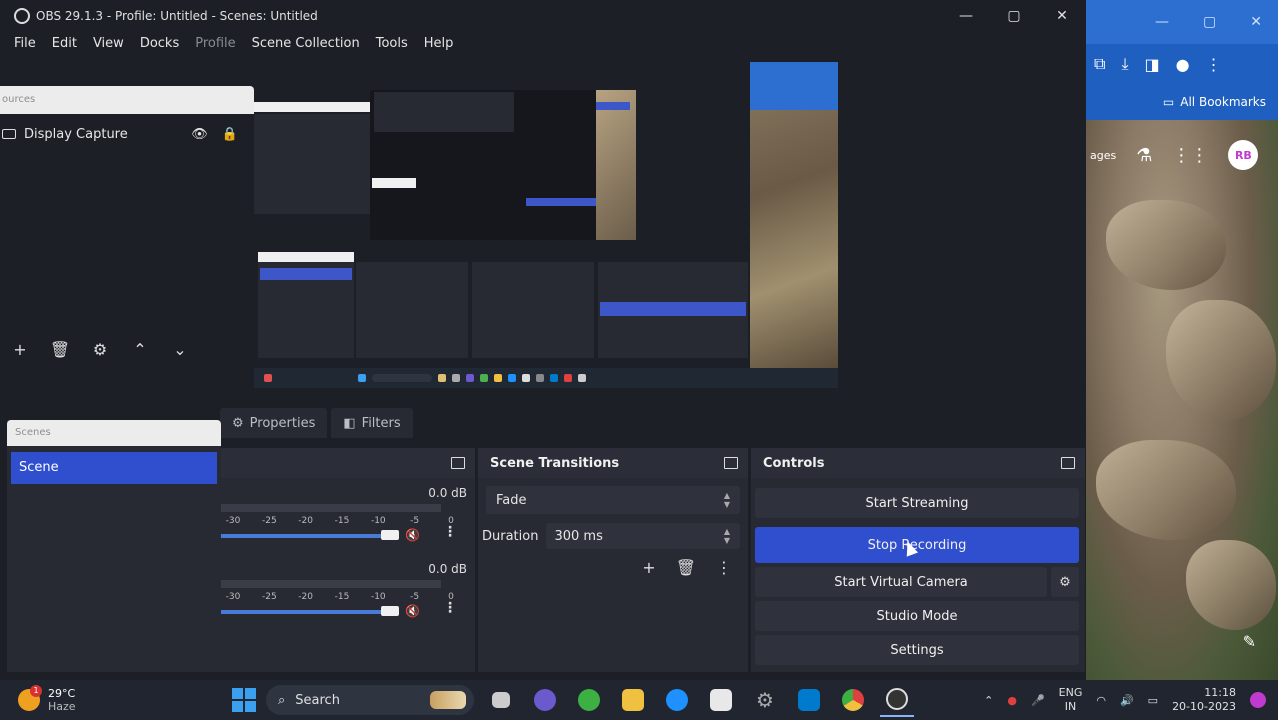 The width and height of the screenshot is (1278, 720). Describe the element at coordinates (25, 43) in the screenshot. I see `menu-file: File` at that location.